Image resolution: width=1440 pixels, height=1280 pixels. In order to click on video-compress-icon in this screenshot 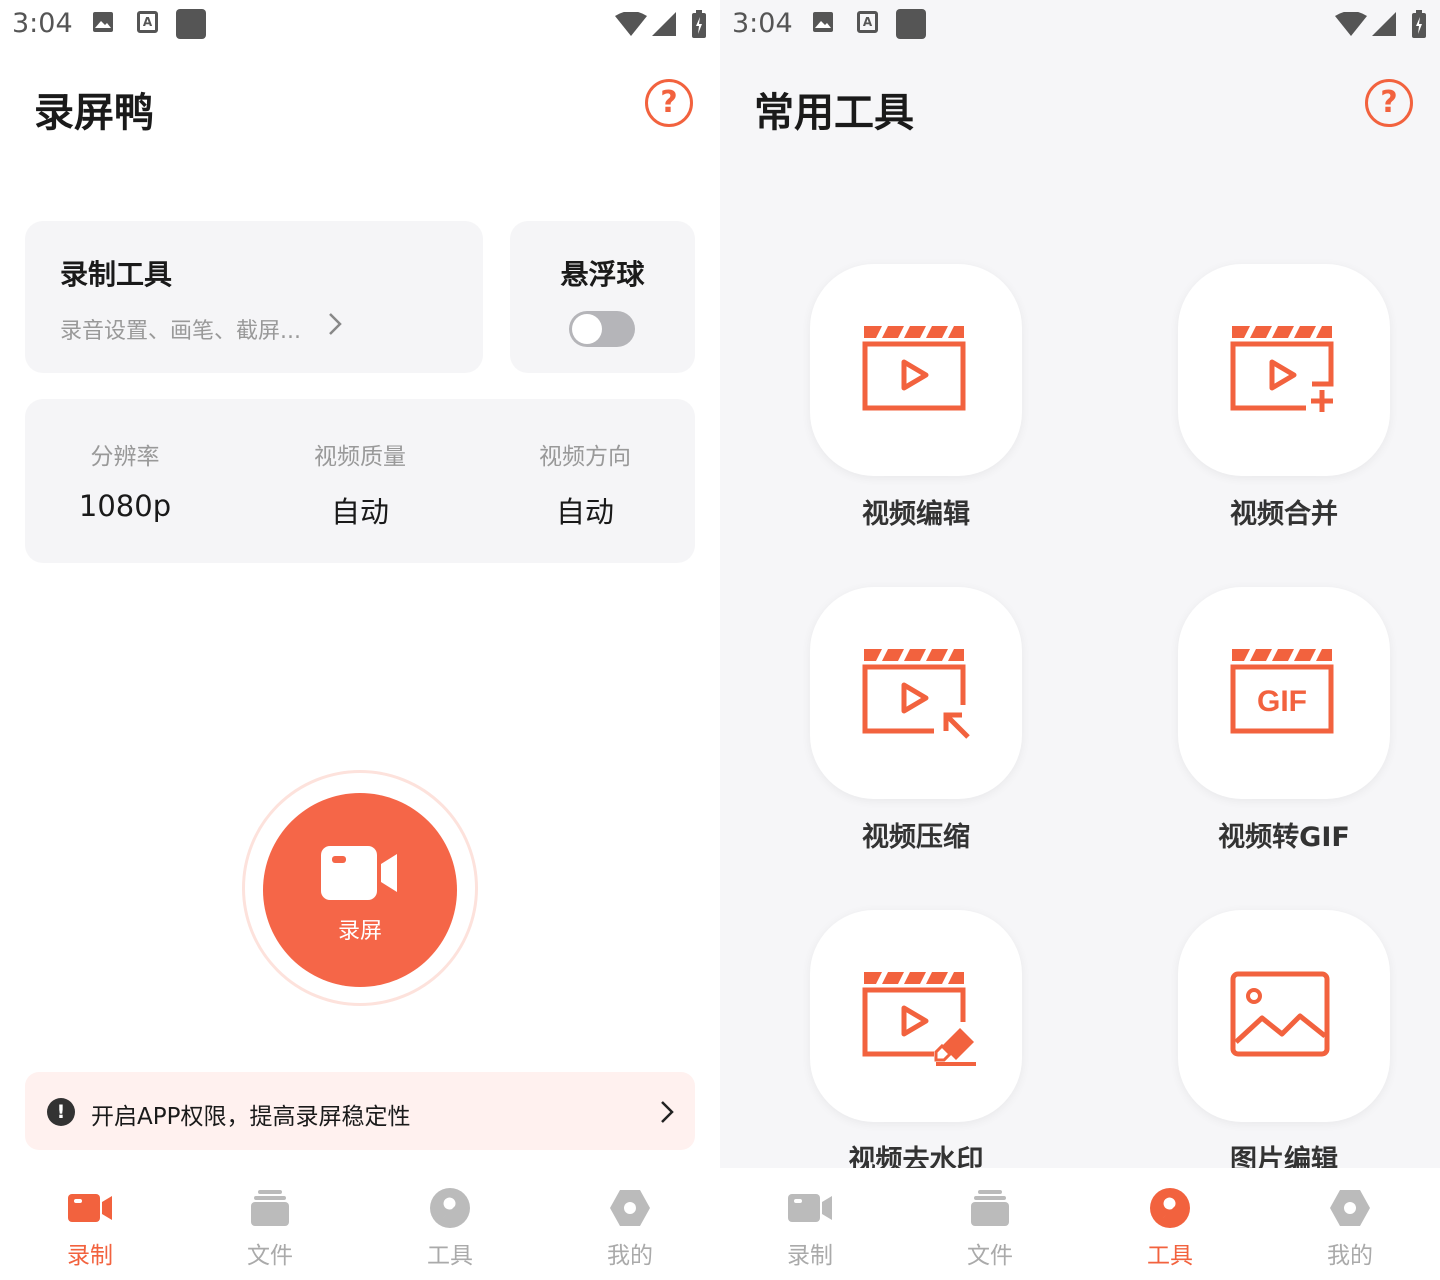, I will do `click(916, 694)`.